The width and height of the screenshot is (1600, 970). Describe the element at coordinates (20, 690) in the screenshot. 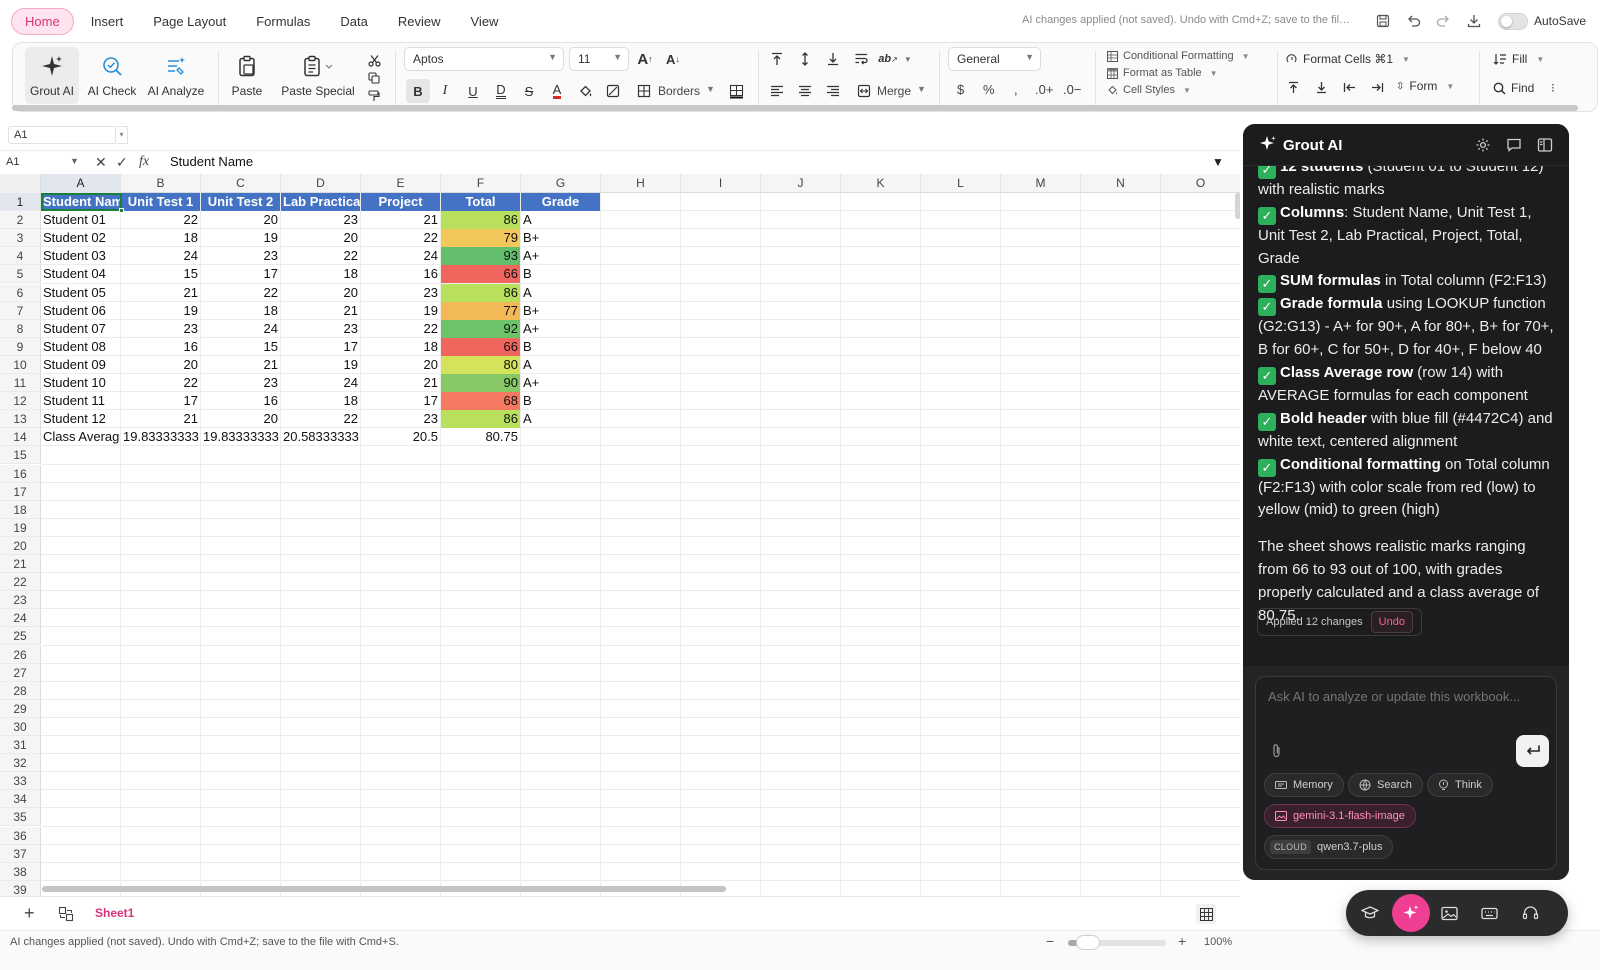

I see `row-header: 28` at that location.